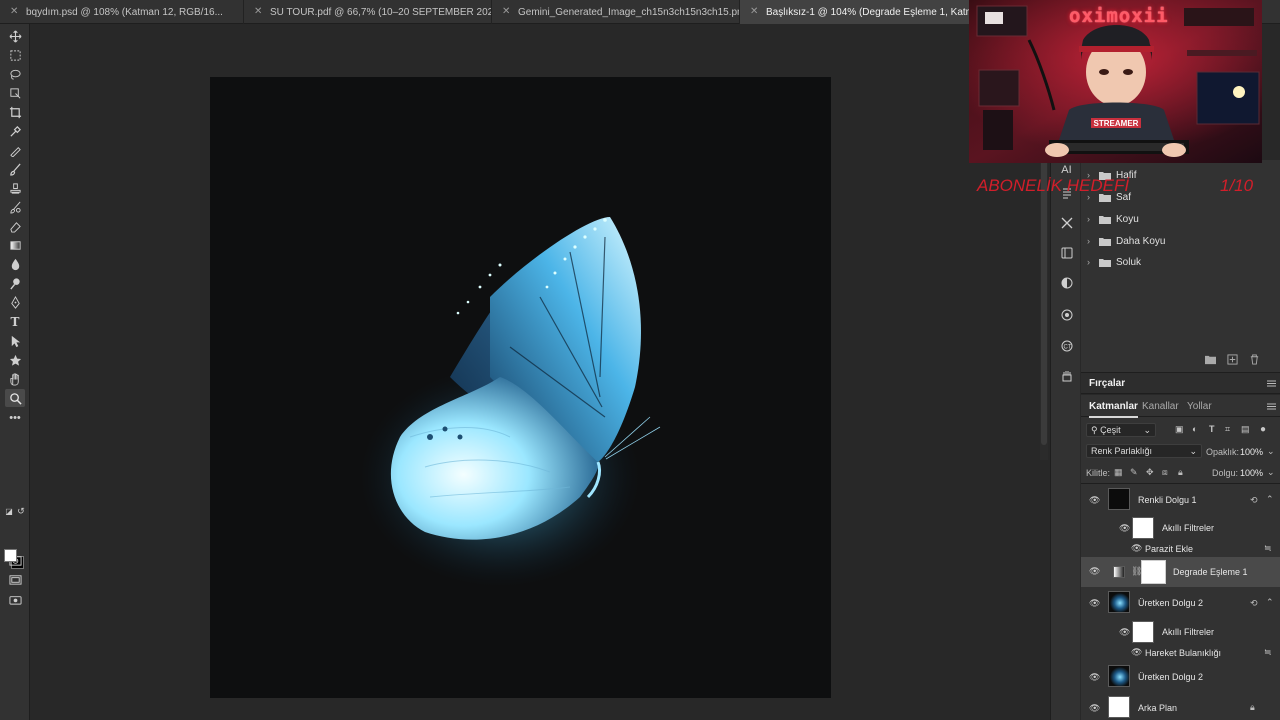 The image size is (1280, 720). What do you see at coordinates (1180, 219) in the screenshot?
I see `preset-folder-koyu: › Koyu` at bounding box center [1180, 219].